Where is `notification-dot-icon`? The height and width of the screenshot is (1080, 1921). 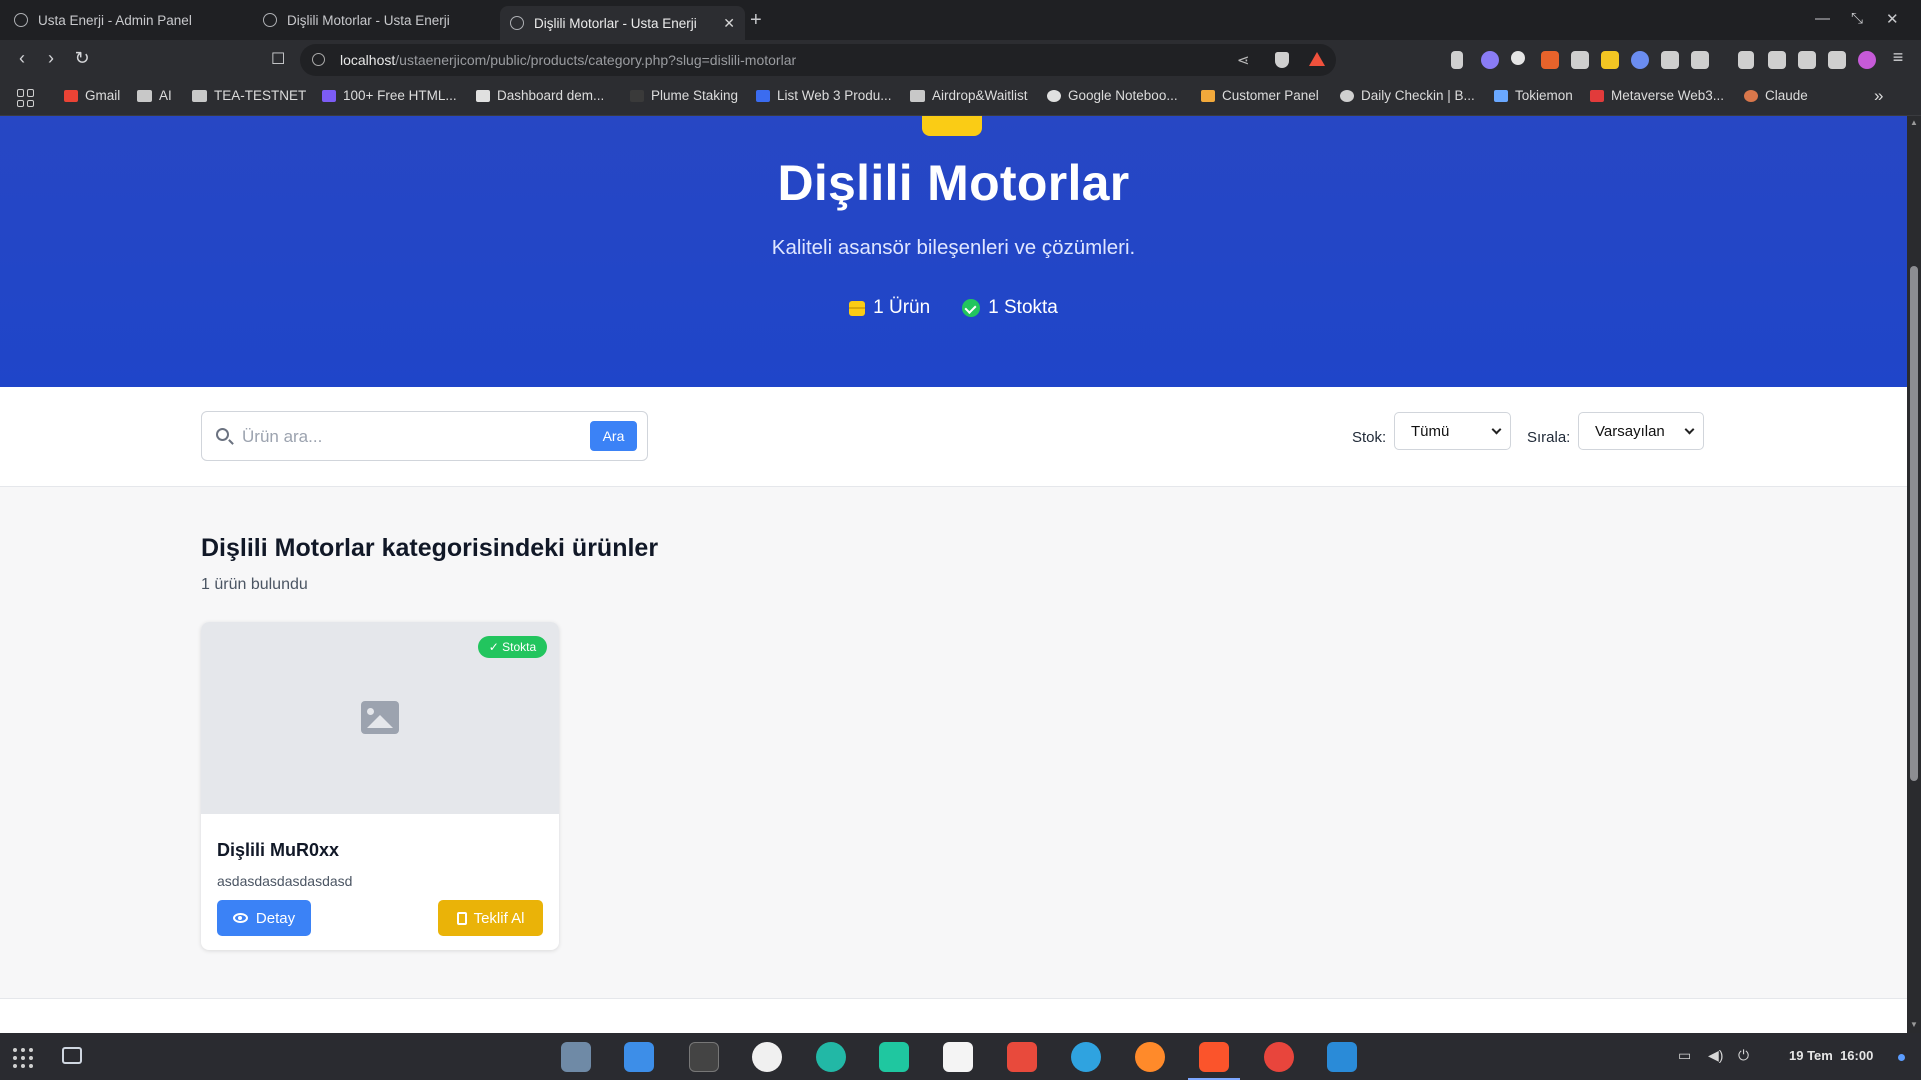
notification-dot-icon is located at coordinates (1901, 1057).